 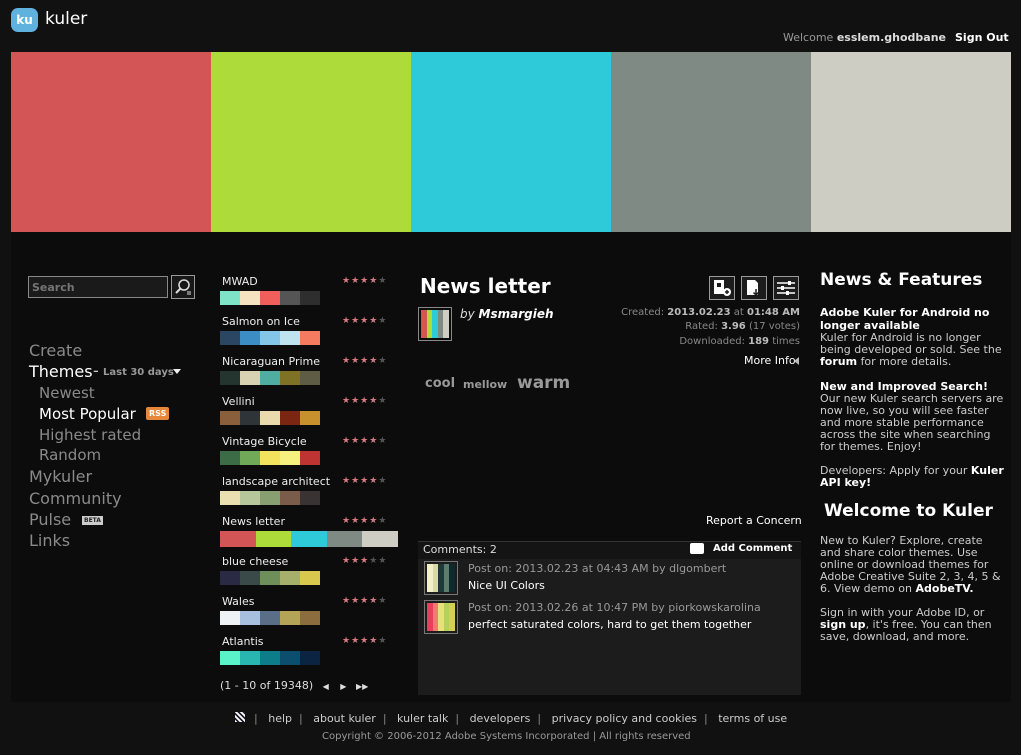 What do you see at coordinates (253, 521) in the screenshot?
I see `theme-list-item-name: News letter` at bounding box center [253, 521].